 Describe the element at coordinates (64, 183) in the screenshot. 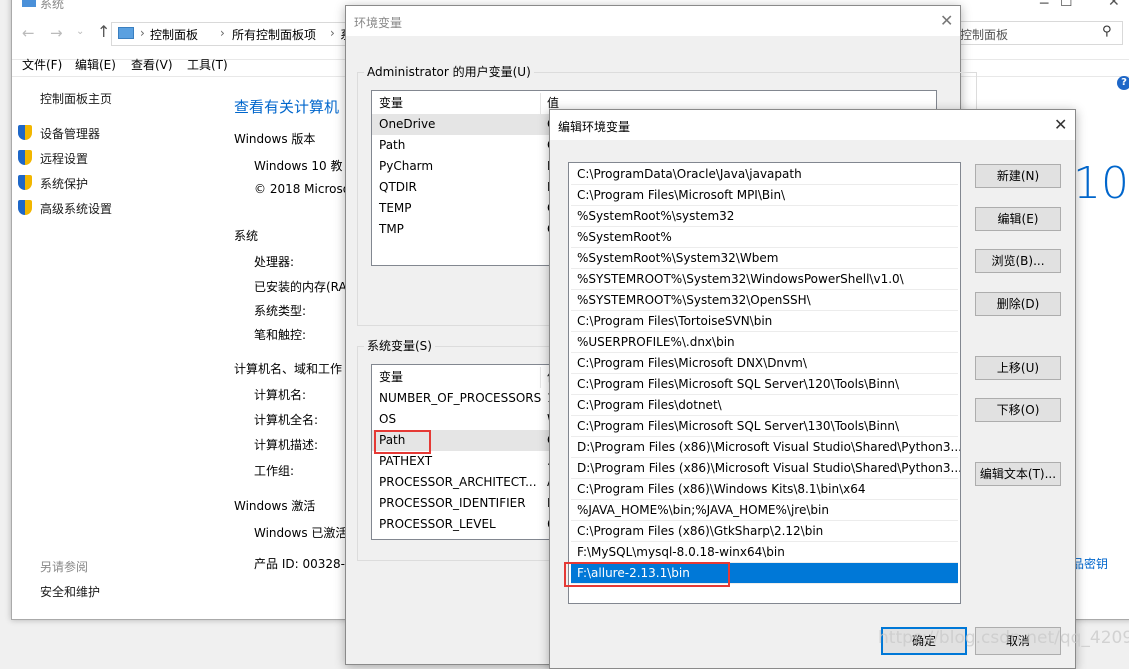

I see `sidebar-item-protection: 系统保护` at that location.